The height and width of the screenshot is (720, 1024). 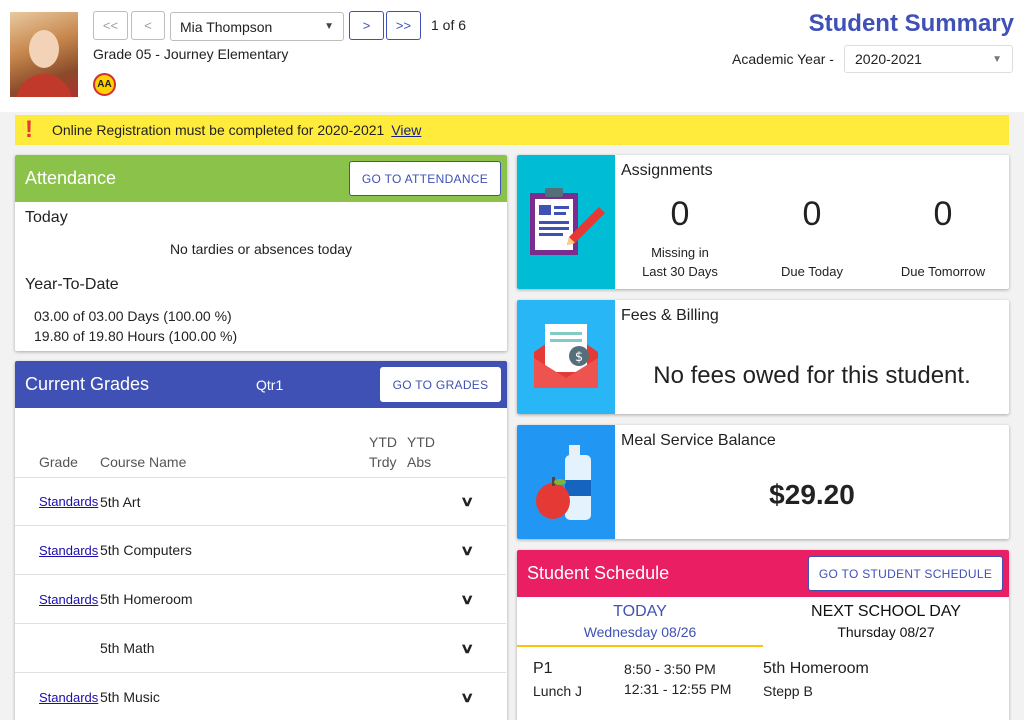 I want to click on table-row: Standards 5th Homeroom ∨, so click(x=260, y=599).